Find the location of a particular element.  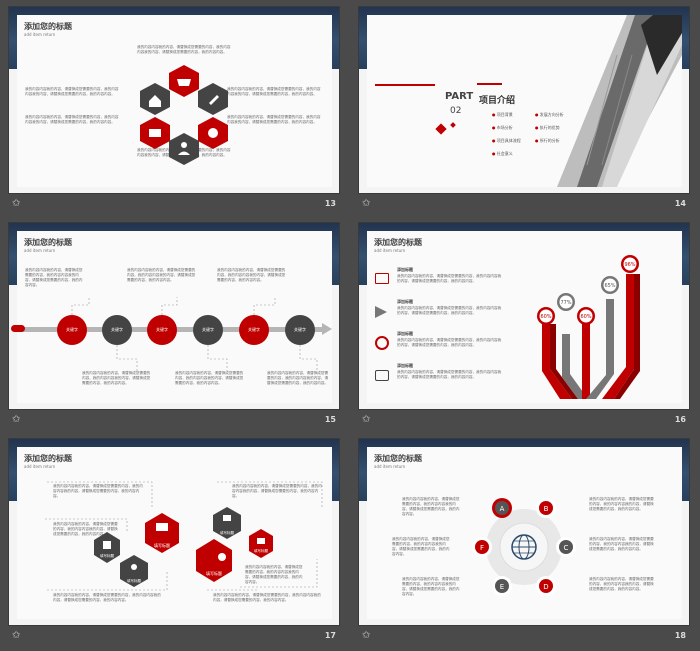

node-b: B is located at coordinates (546, 508).